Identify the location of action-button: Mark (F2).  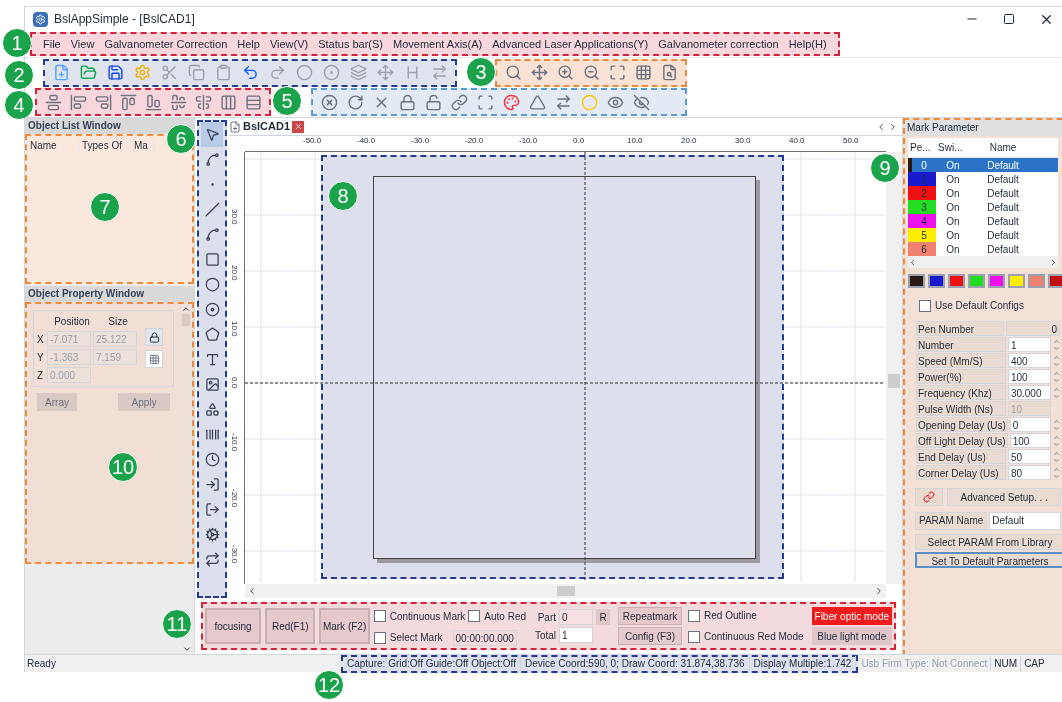
(344, 626).